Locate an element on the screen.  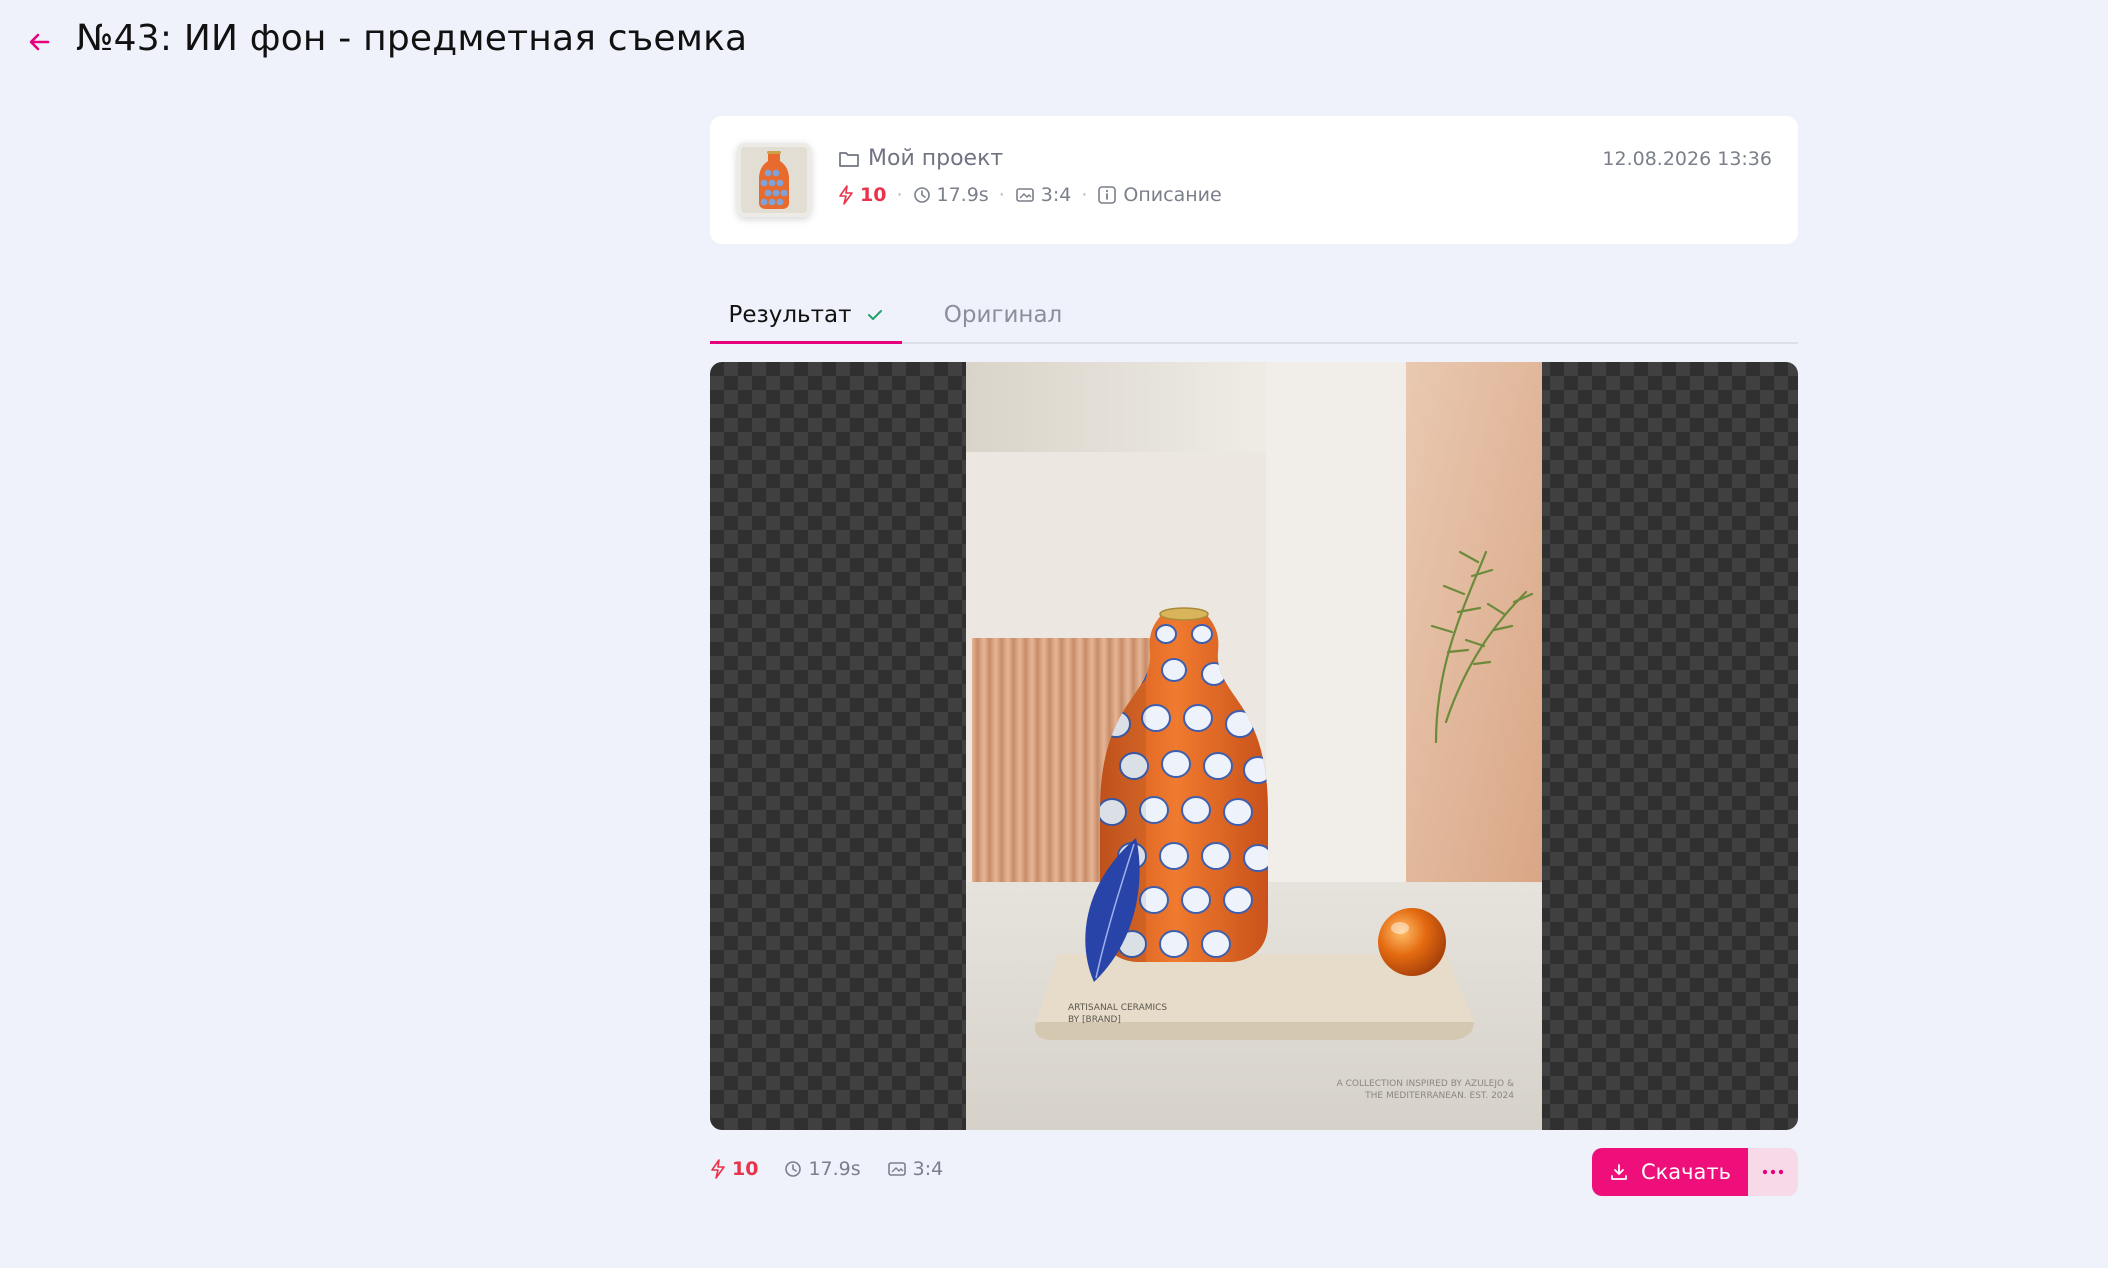
duration-value: 17.9s is located at coordinates (962, 195).